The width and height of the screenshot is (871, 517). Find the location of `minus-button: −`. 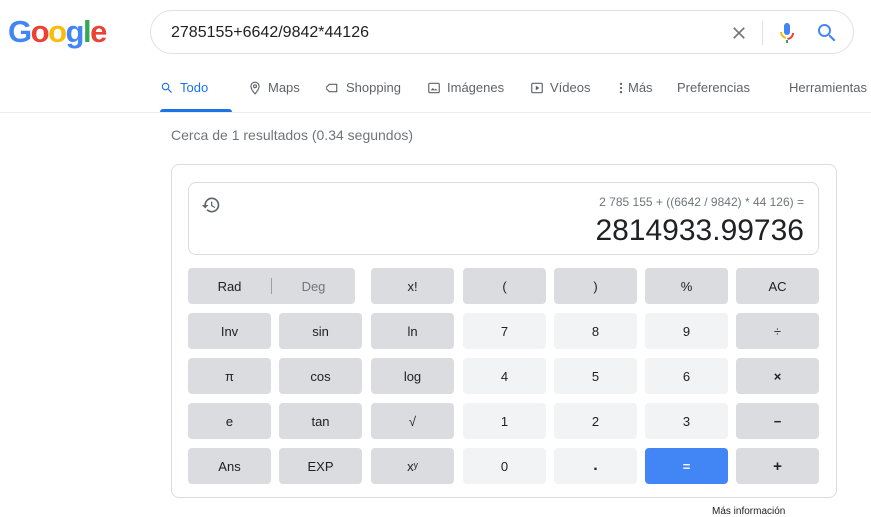

minus-button: − is located at coordinates (777, 421).